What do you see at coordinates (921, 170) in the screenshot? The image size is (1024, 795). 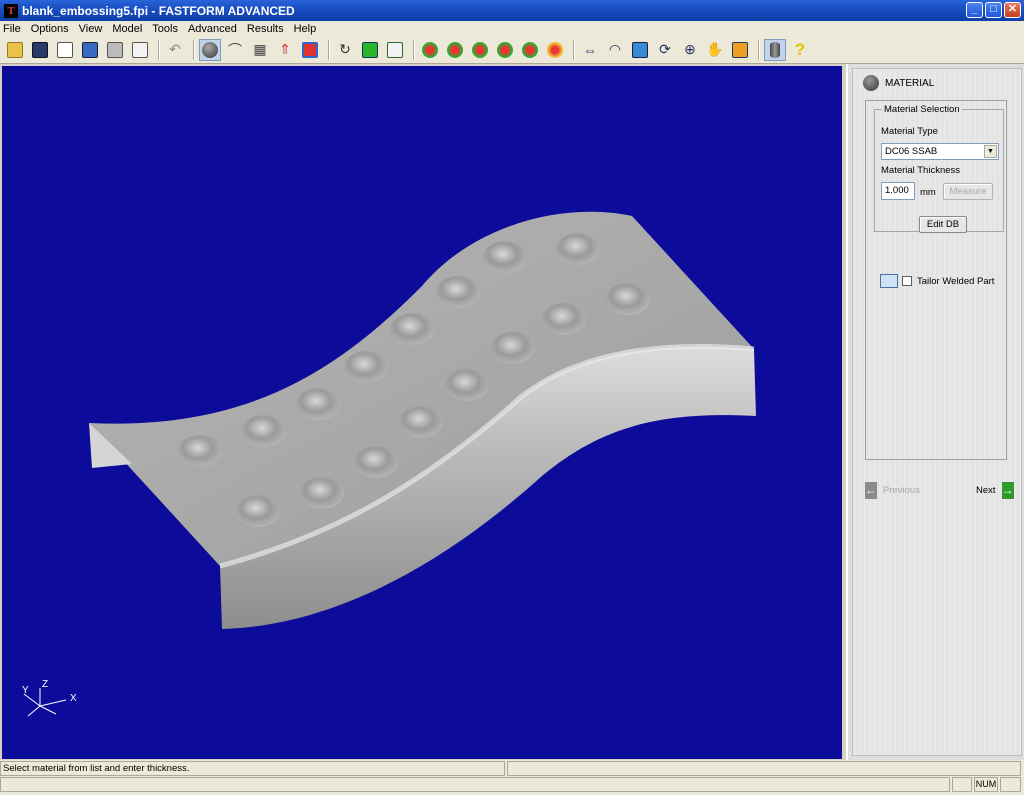 I see `material-thickness-label: Material Thickness` at bounding box center [921, 170].